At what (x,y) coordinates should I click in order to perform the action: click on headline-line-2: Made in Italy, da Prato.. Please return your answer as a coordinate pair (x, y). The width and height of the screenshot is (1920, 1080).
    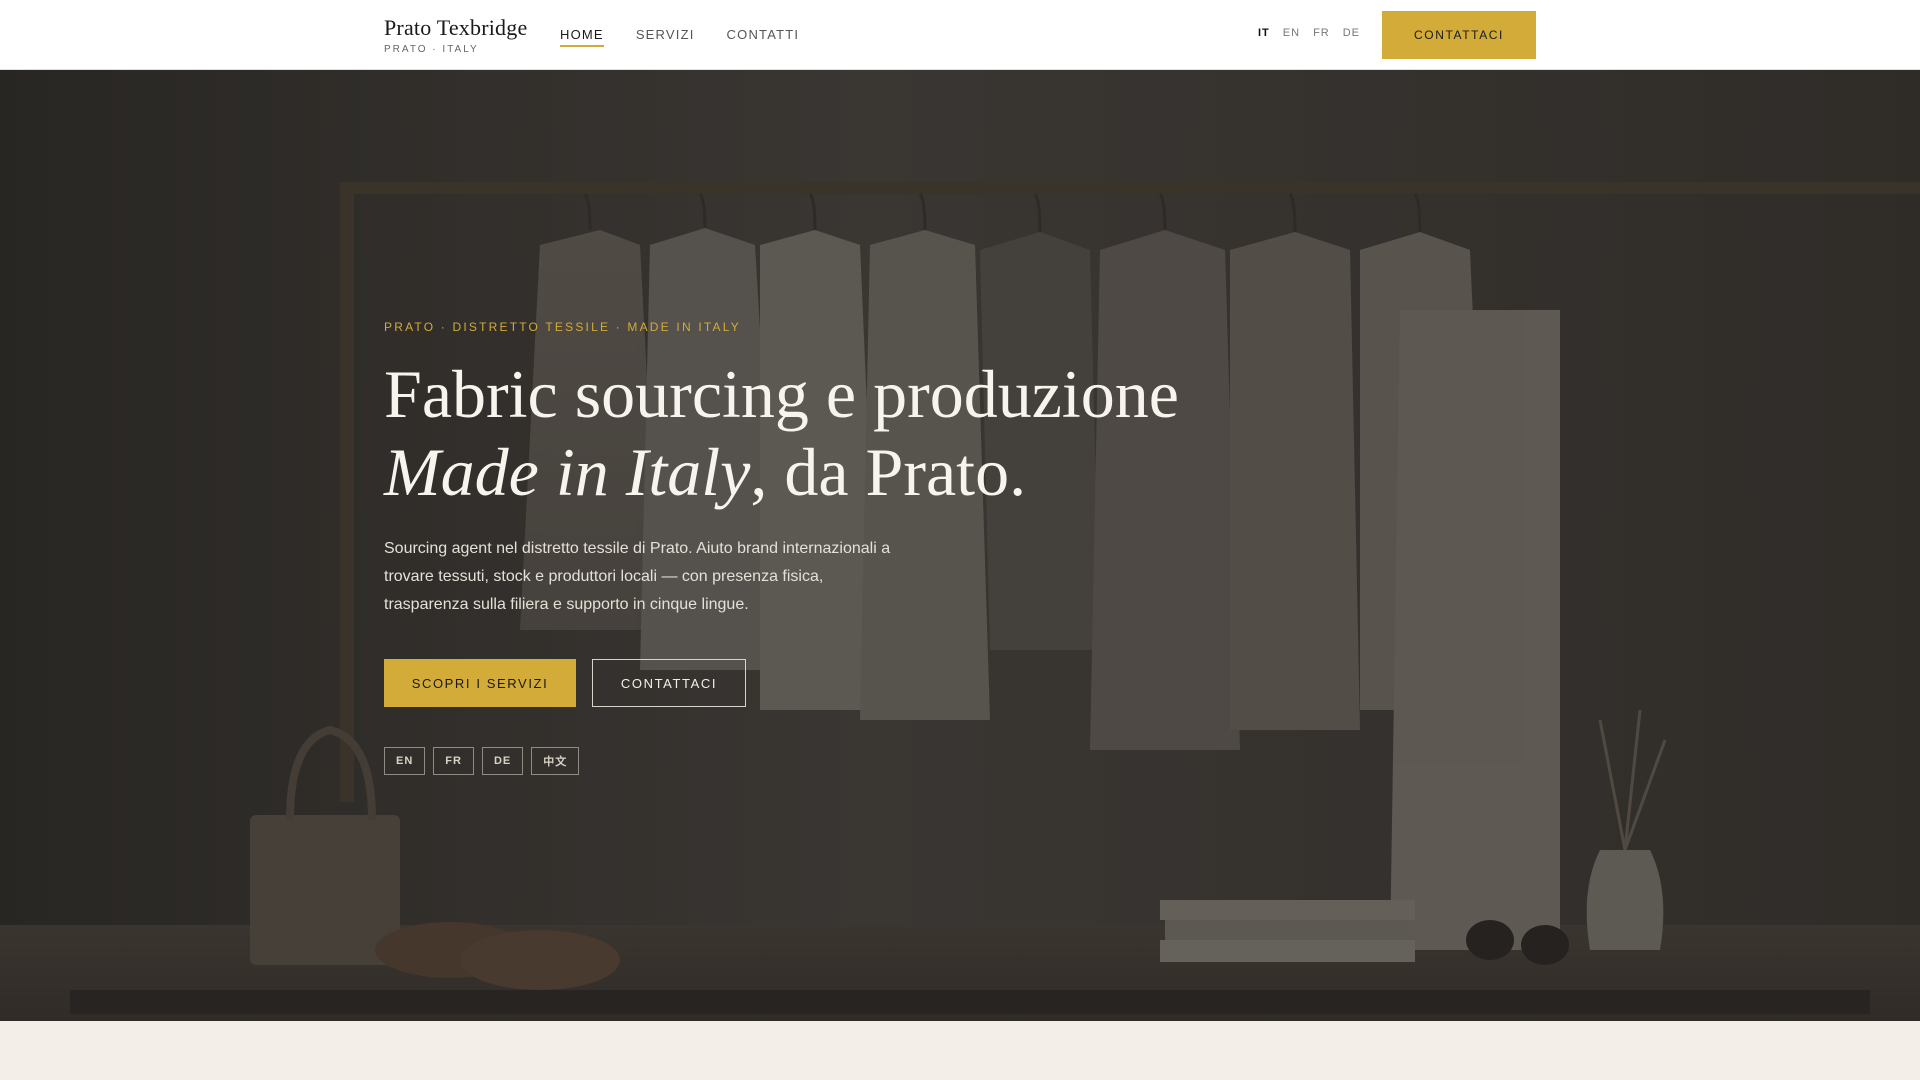
    Looking at the image, I should click on (834, 472).